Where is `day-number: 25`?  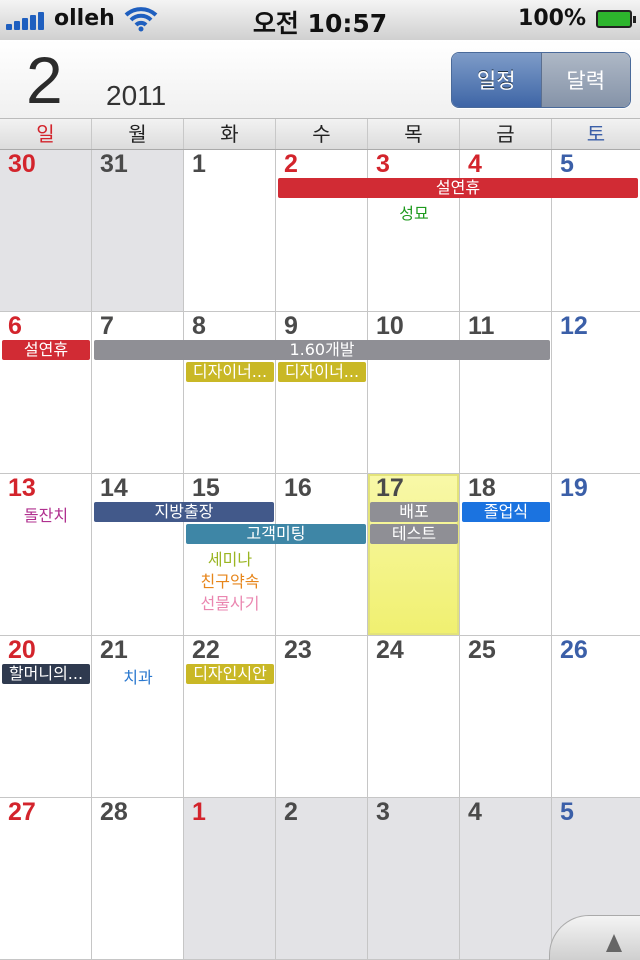 day-number: 25 is located at coordinates (482, 650).